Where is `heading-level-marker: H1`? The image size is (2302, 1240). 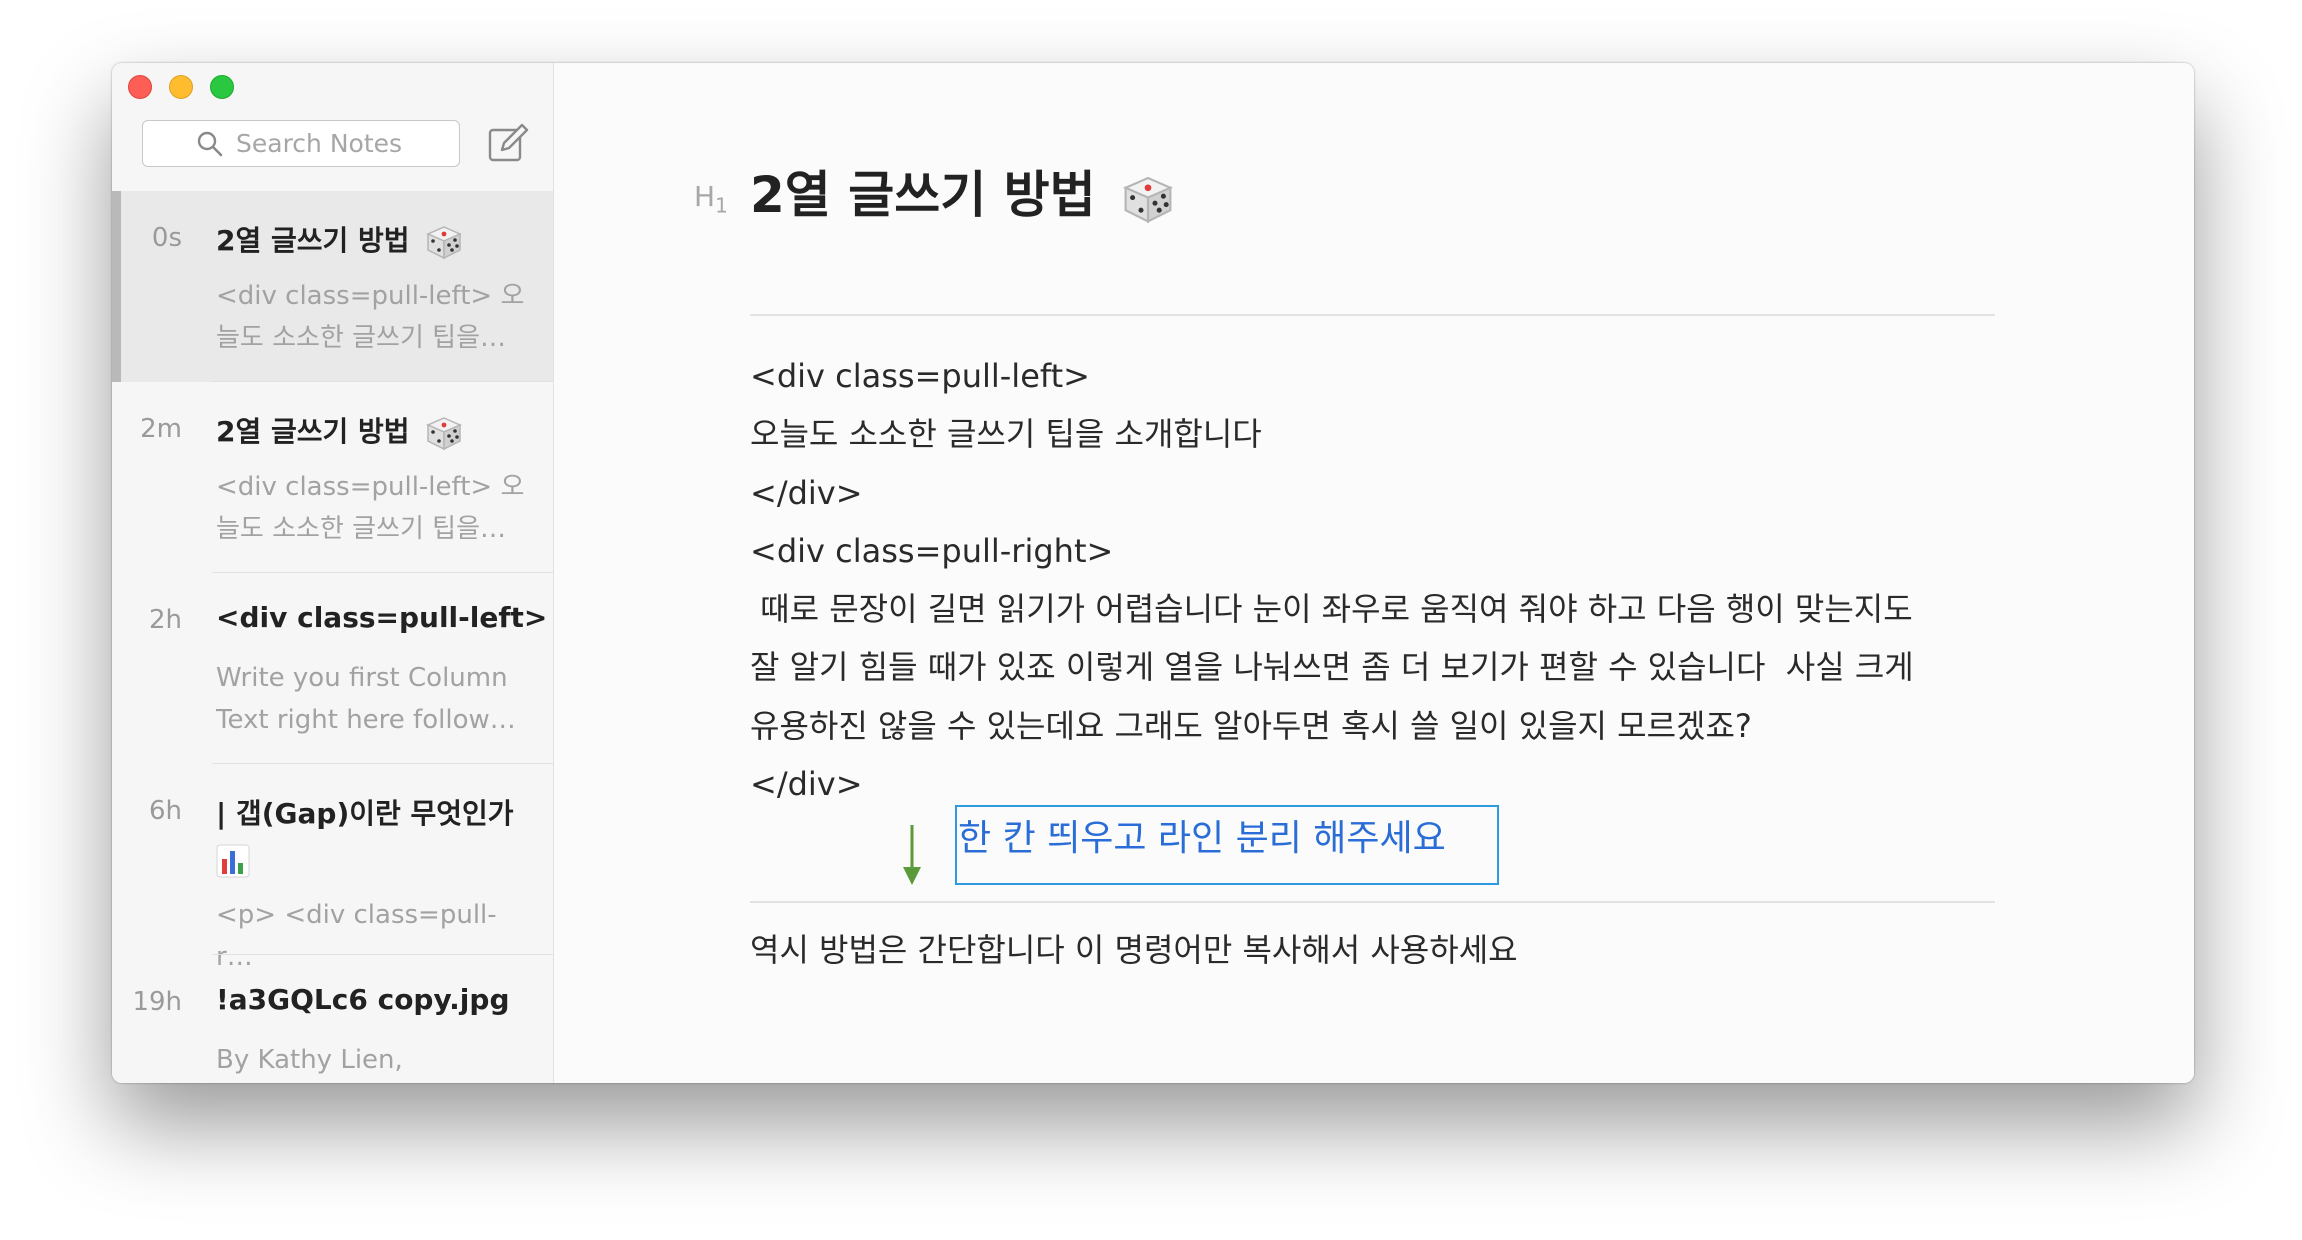 heading-level-marker: H1 is located at coordinates (711, 199).